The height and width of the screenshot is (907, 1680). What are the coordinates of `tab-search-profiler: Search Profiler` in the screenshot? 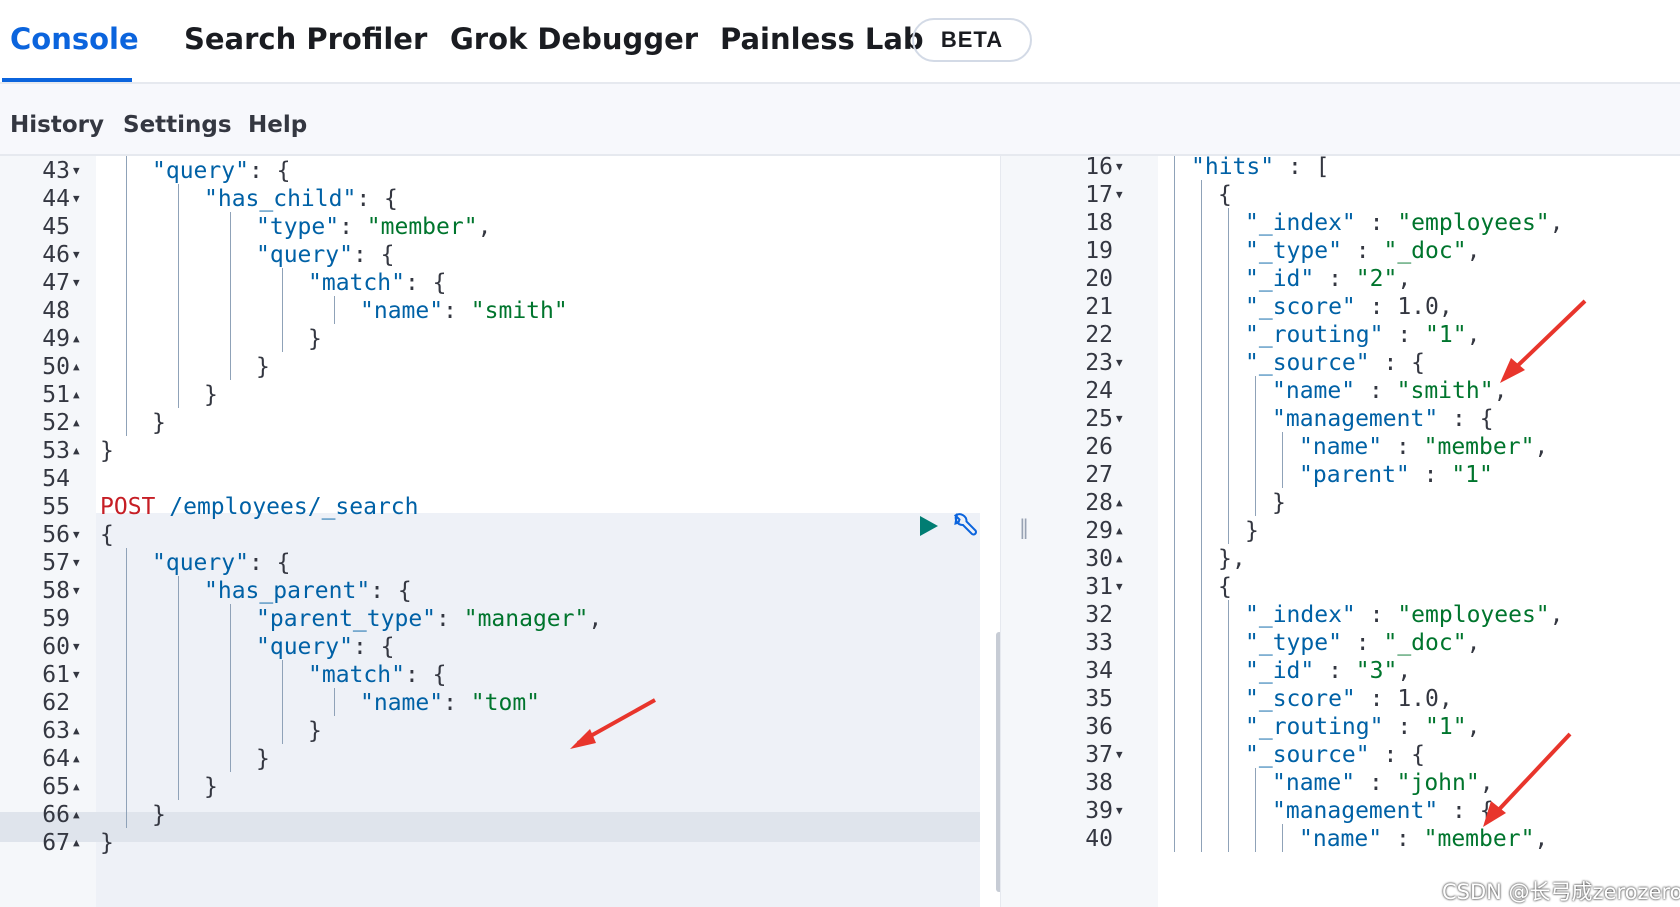 It's located at (305, 39).